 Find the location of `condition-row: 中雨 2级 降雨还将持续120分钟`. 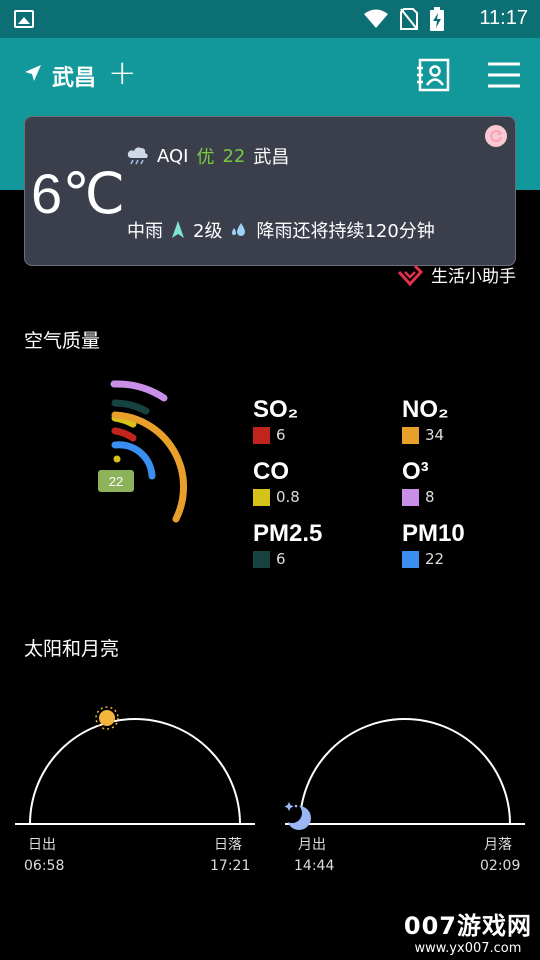

condition-row: 中雨 2级 降雨还将持续120分钟 is located at coordinates (281, 230).